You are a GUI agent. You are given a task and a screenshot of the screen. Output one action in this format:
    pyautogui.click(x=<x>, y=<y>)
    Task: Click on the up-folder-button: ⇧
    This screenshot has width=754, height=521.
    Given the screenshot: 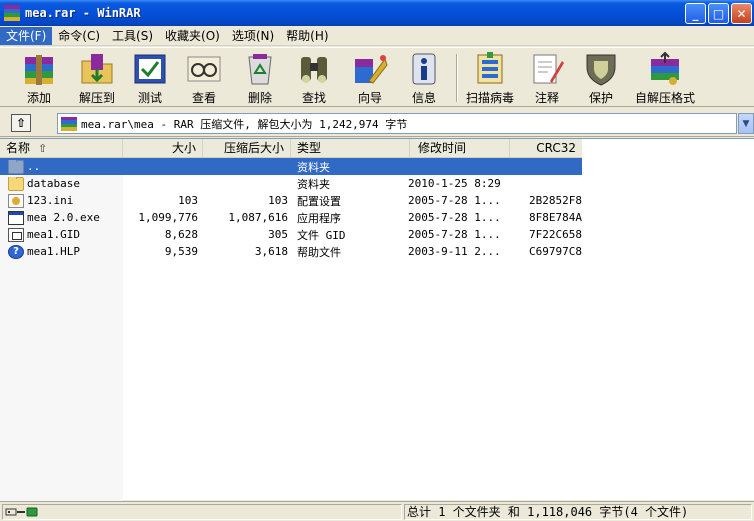 What is the action you would take?
    pyautogui.click(x=21, y=123)
    